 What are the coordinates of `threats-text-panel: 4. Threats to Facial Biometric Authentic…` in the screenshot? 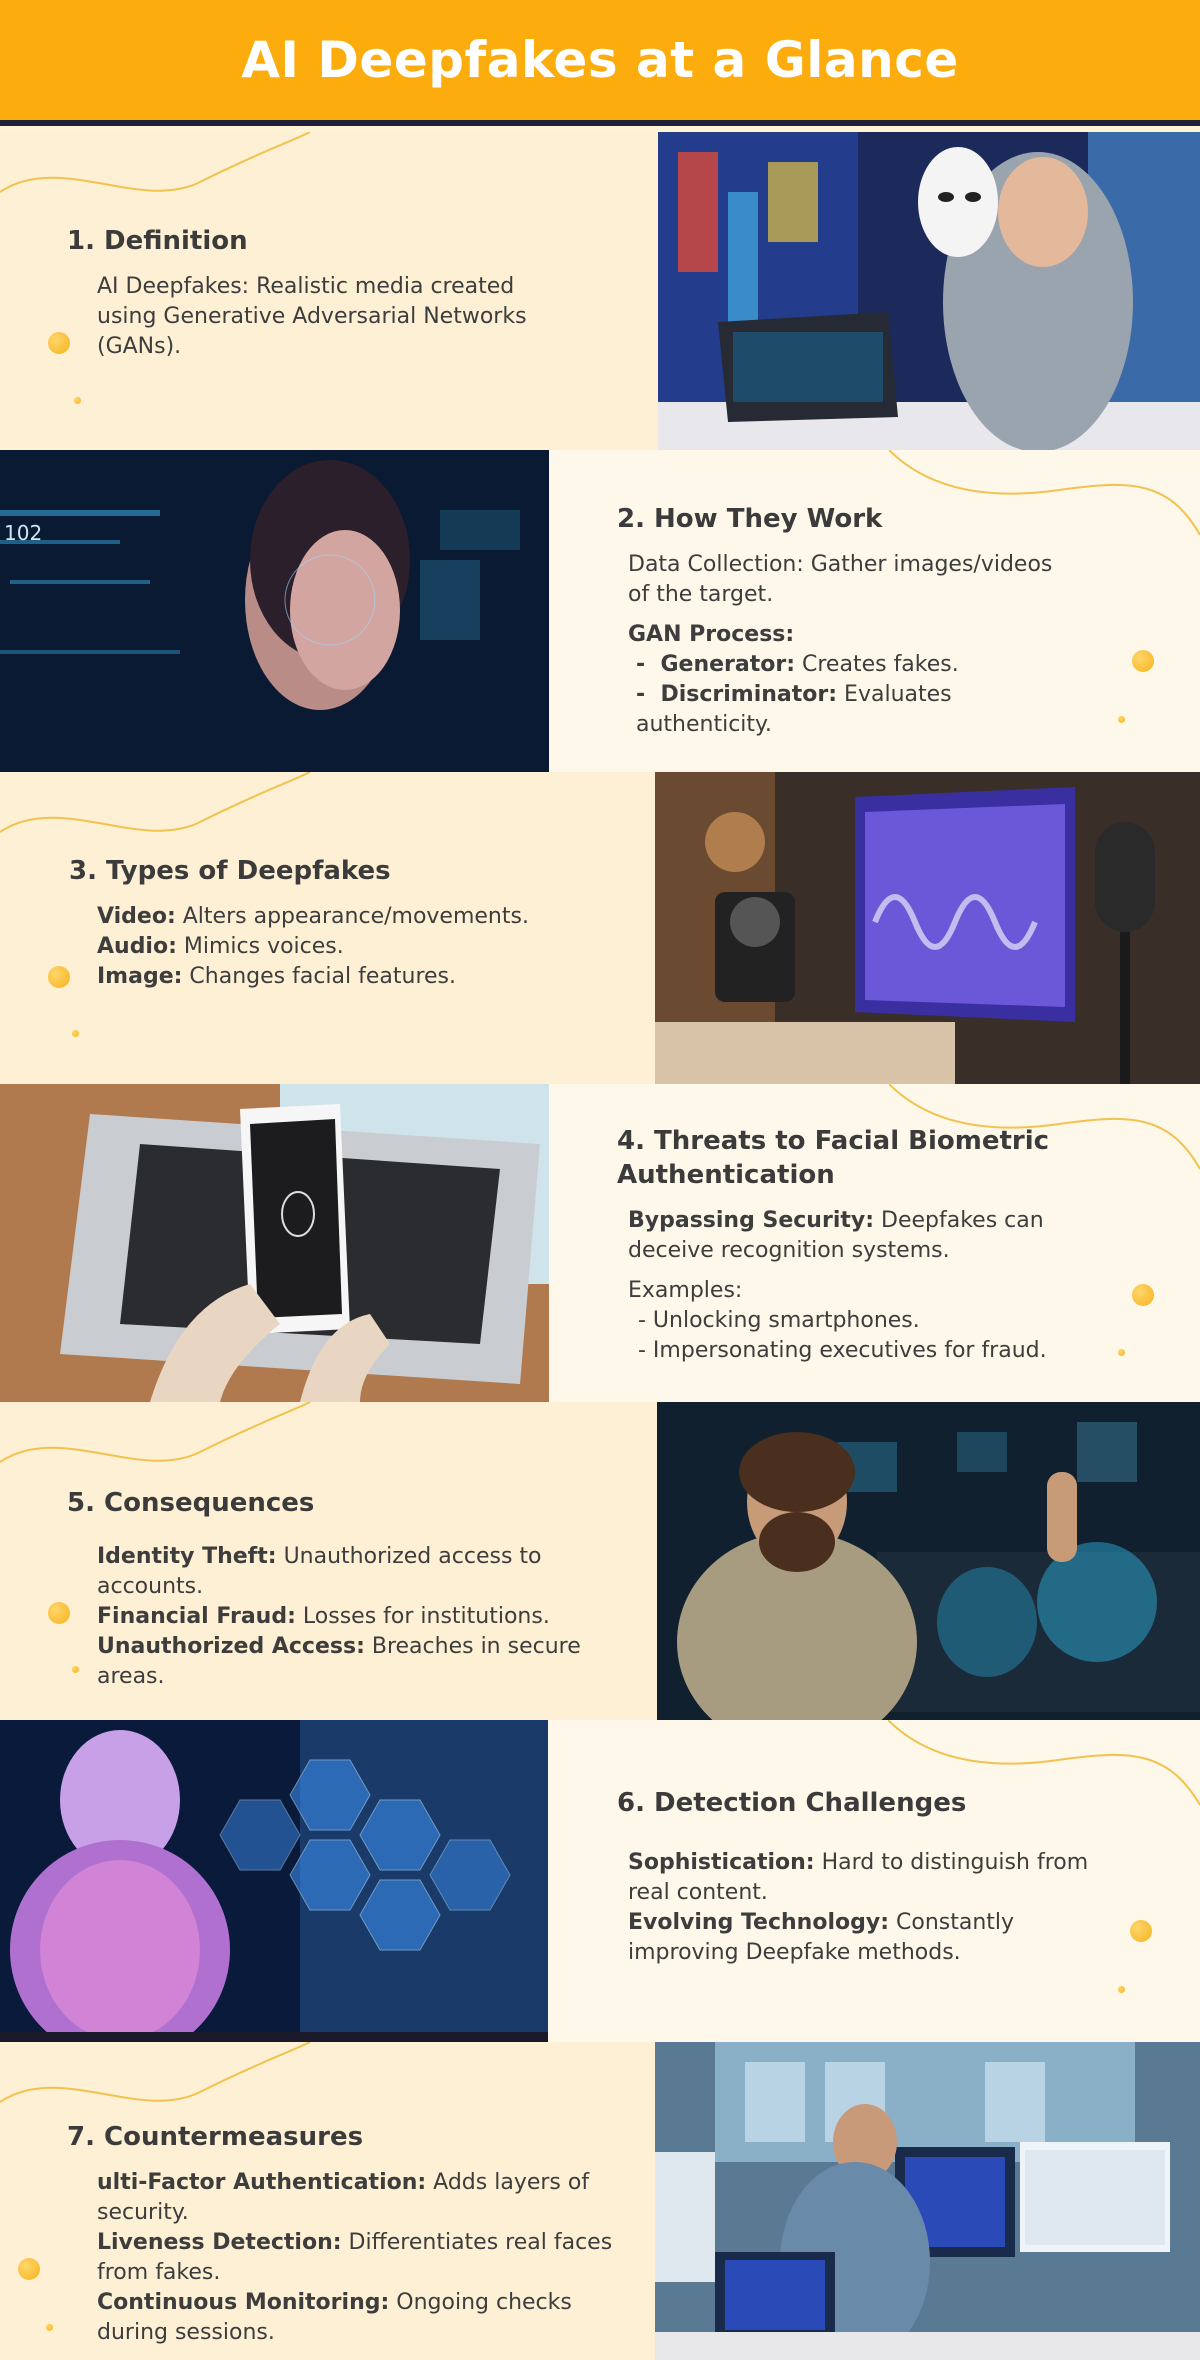 It's located at (874, 1243).